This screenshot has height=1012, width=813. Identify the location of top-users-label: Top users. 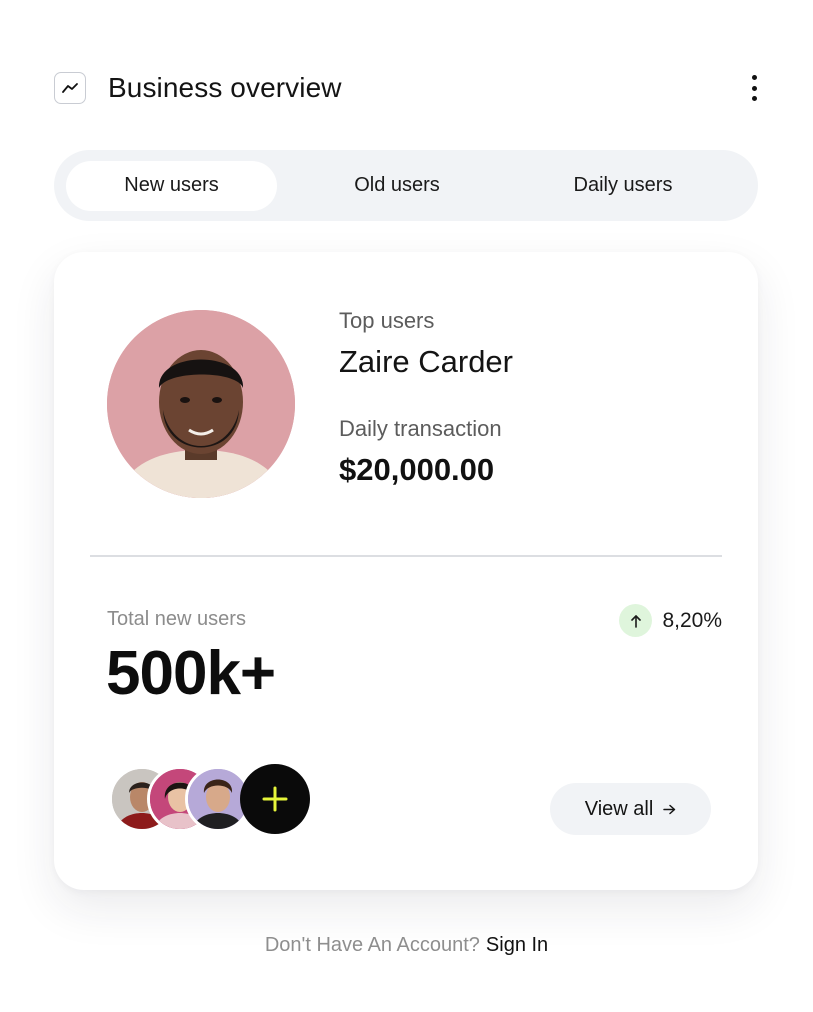
(387, 320).